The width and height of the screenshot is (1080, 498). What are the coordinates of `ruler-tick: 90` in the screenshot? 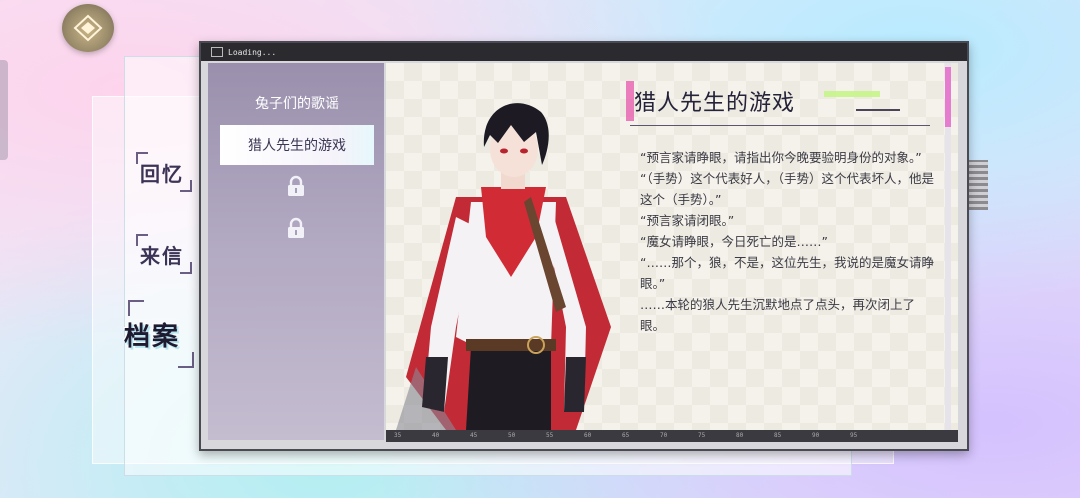 It's located at (816, 435).